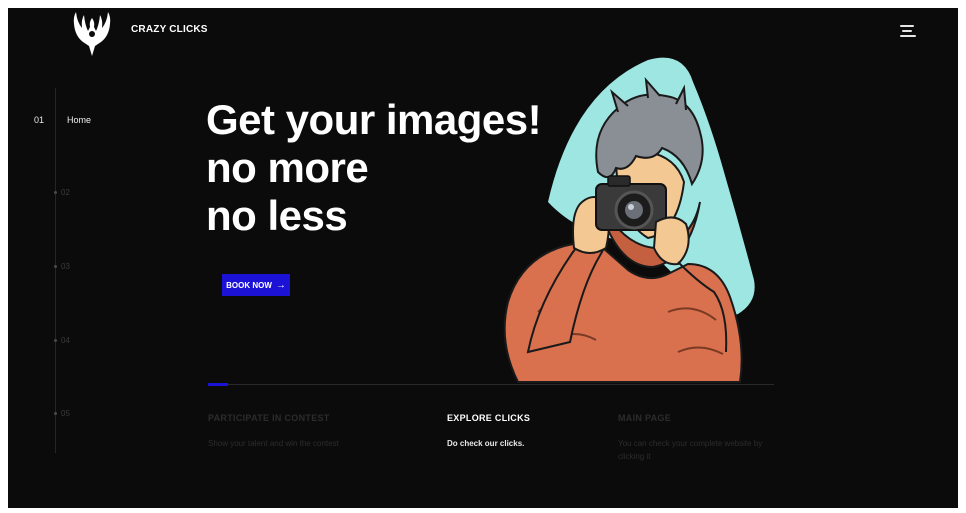 The image size is (966, 513). I want to click on book-now-label: BOOK NOW, so click(249, 285).